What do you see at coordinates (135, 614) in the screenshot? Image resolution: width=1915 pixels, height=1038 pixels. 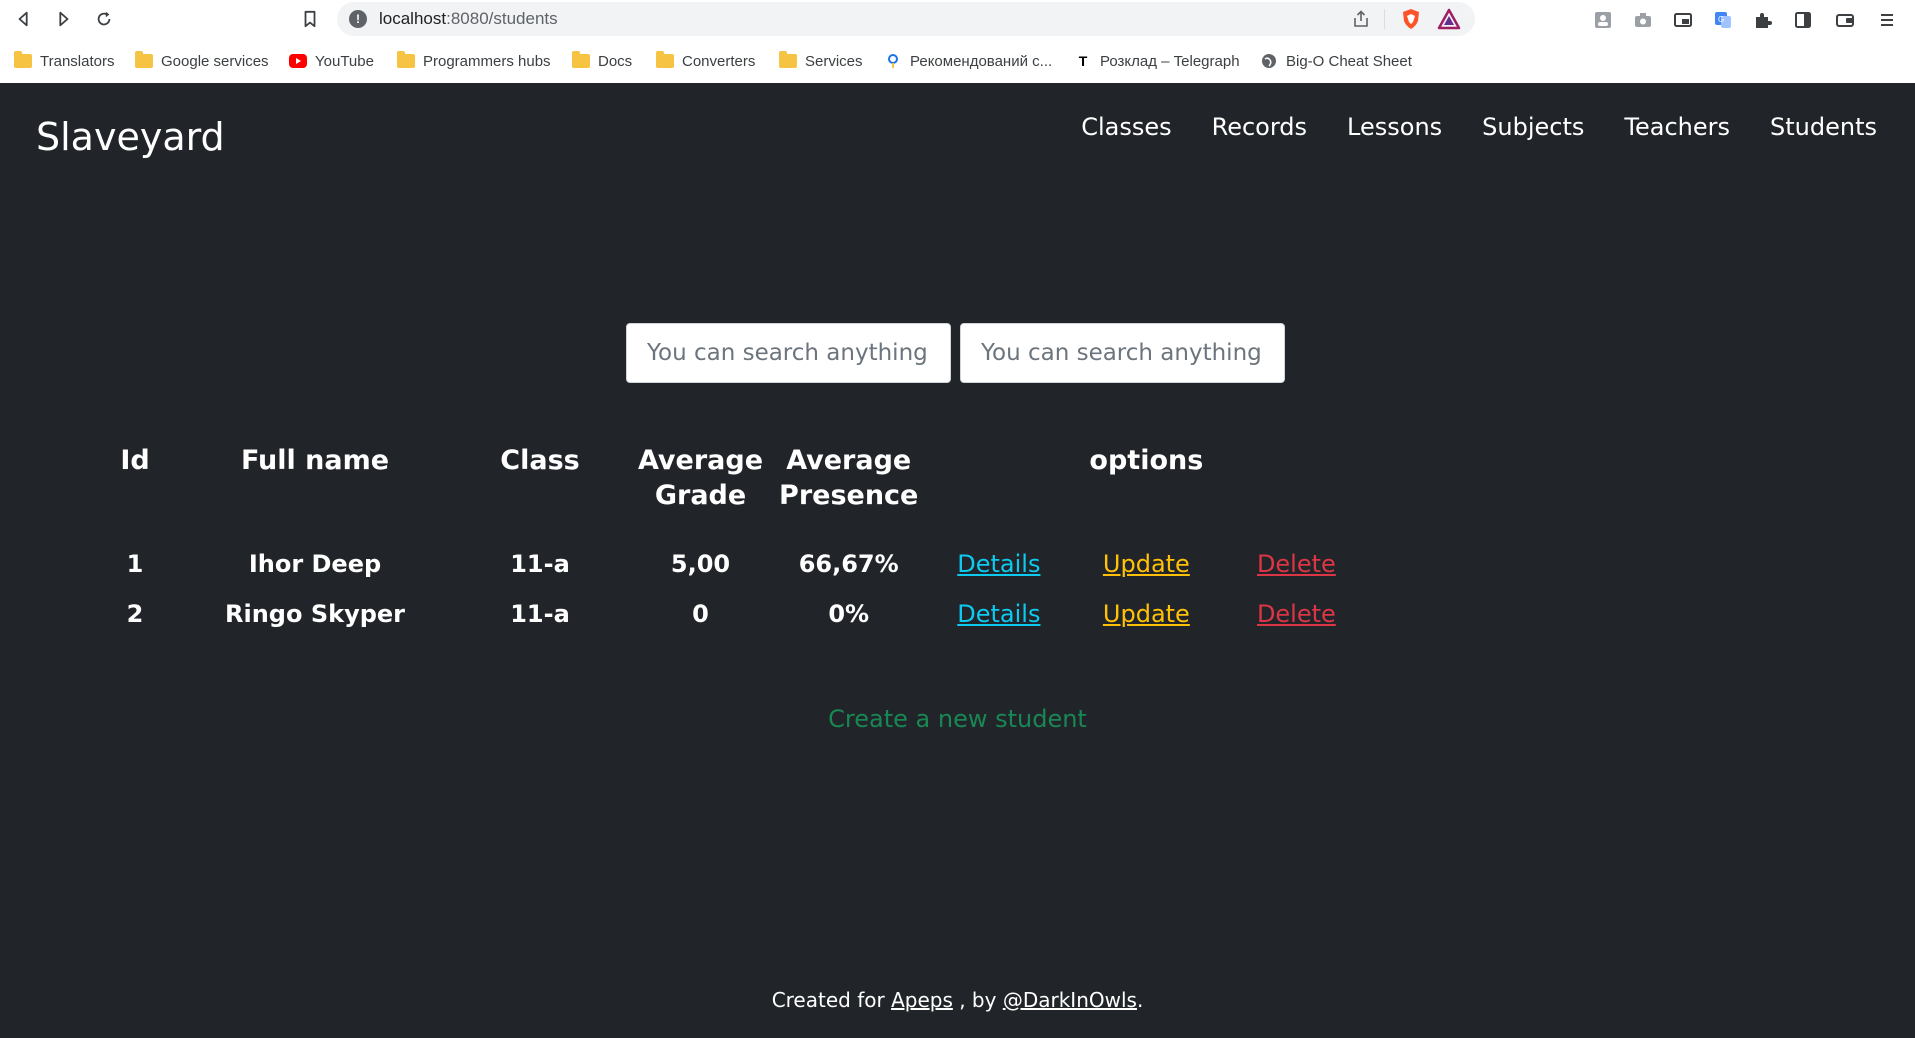 I see `cell-id: 2` at bounding box center [135, 614].